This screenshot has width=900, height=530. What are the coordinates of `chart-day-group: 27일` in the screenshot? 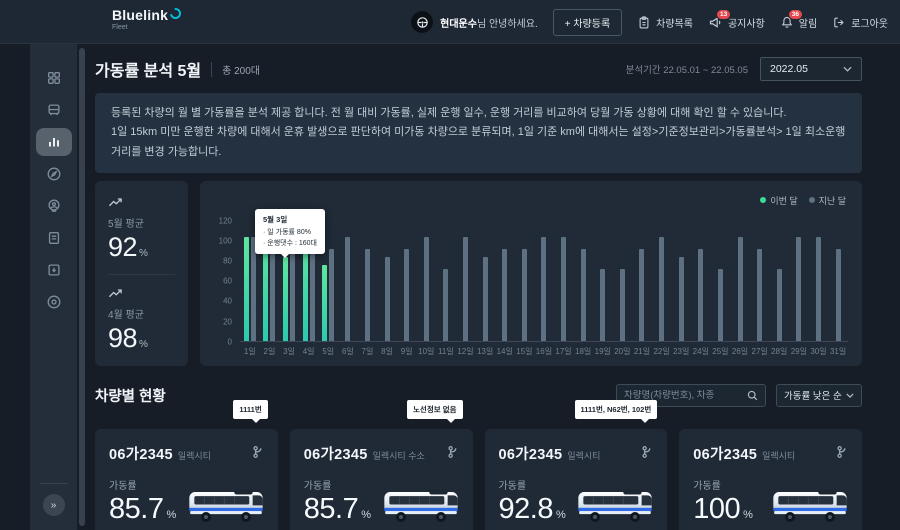 It's located at (760, 288).